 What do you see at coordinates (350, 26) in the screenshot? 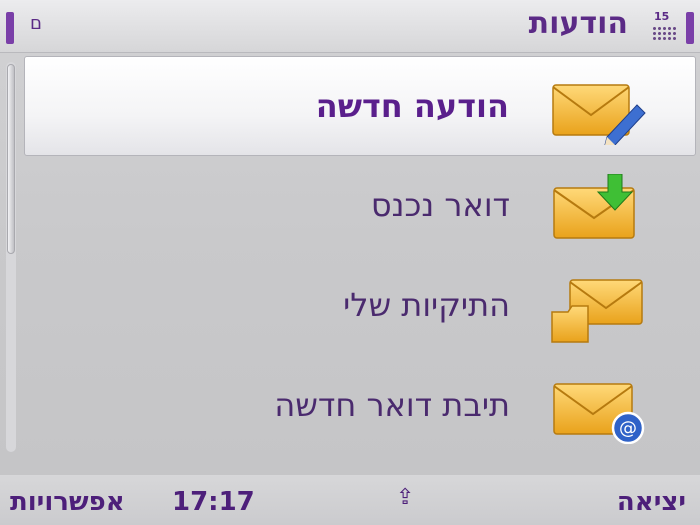
I see `title-bar: ם הודעות 15` at bounding box center [350, 26].